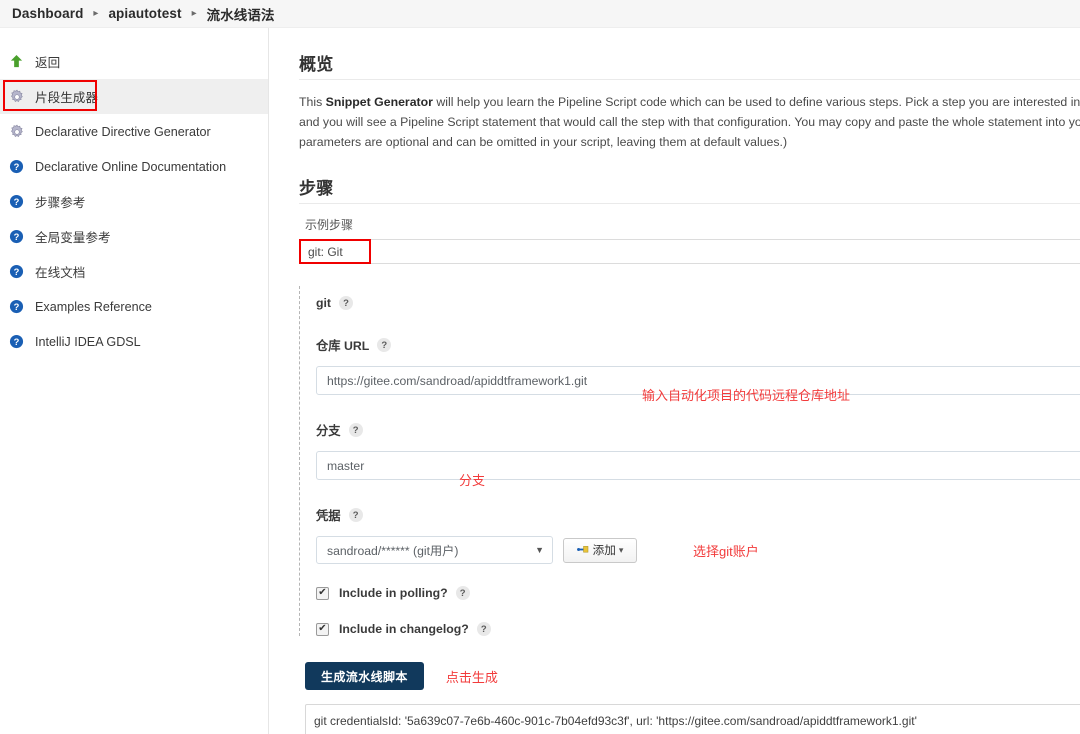  What do you see at coordinates (692, 676) in the screenshot?
I see `generate-row: 生成流水线脚本 点击生成` at bounding box center [692, 676].